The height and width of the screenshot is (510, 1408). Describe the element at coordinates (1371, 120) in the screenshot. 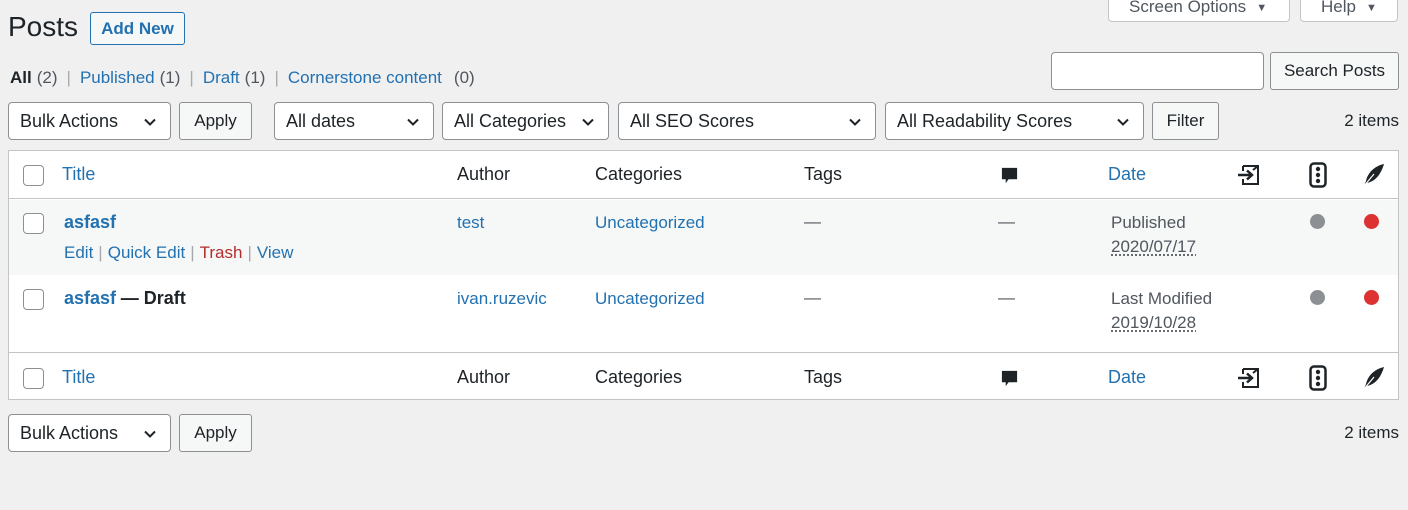

I see `items-count: 2 items` at that location.